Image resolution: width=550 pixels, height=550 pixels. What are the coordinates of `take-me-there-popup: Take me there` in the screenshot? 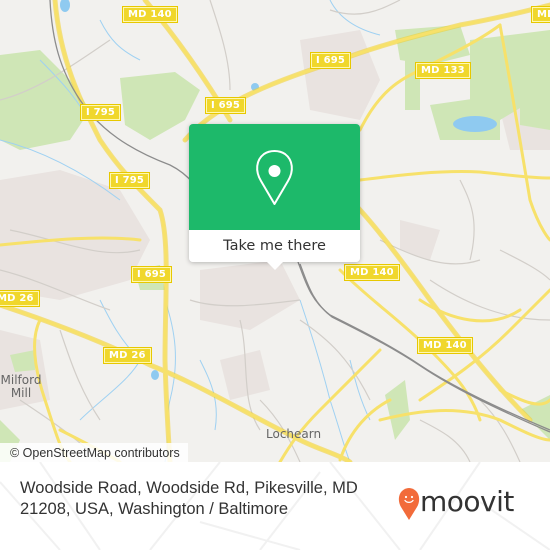 It's located at (274, 197).